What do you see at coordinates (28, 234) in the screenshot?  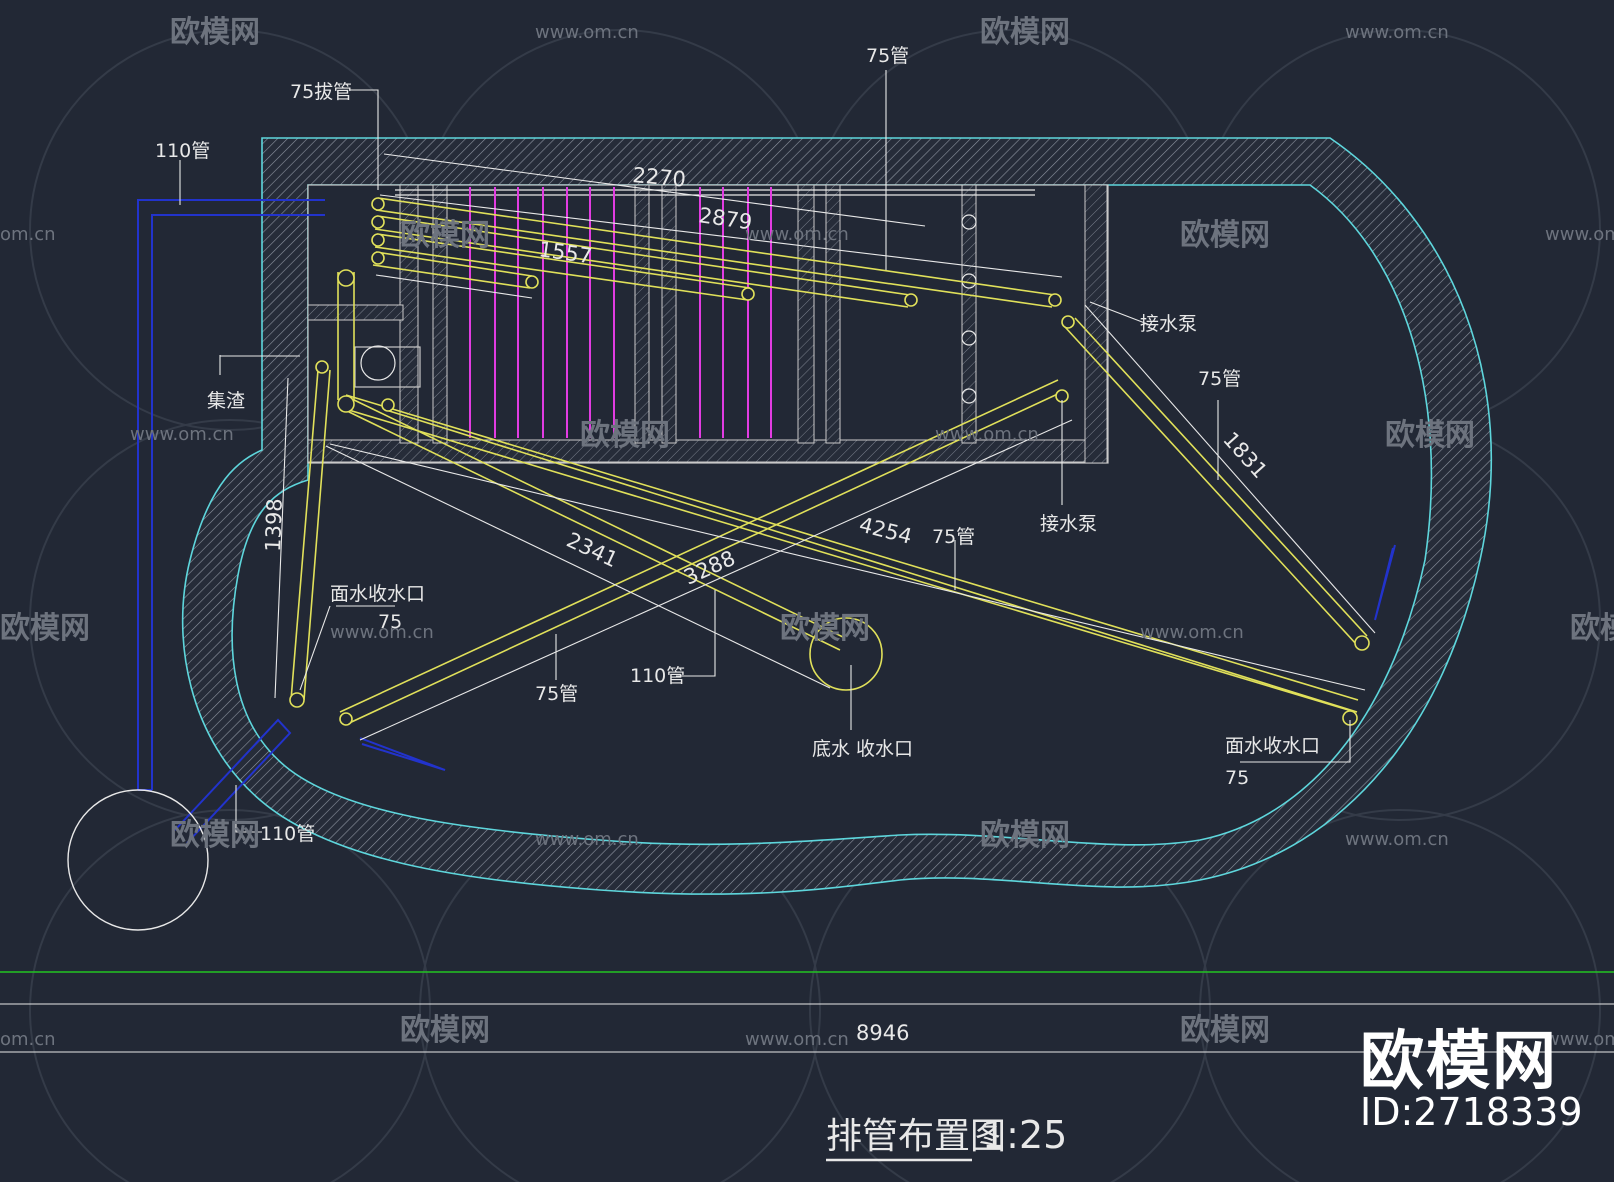 I see `wm-url-3: om.cn` at bounding box center [28, 234].